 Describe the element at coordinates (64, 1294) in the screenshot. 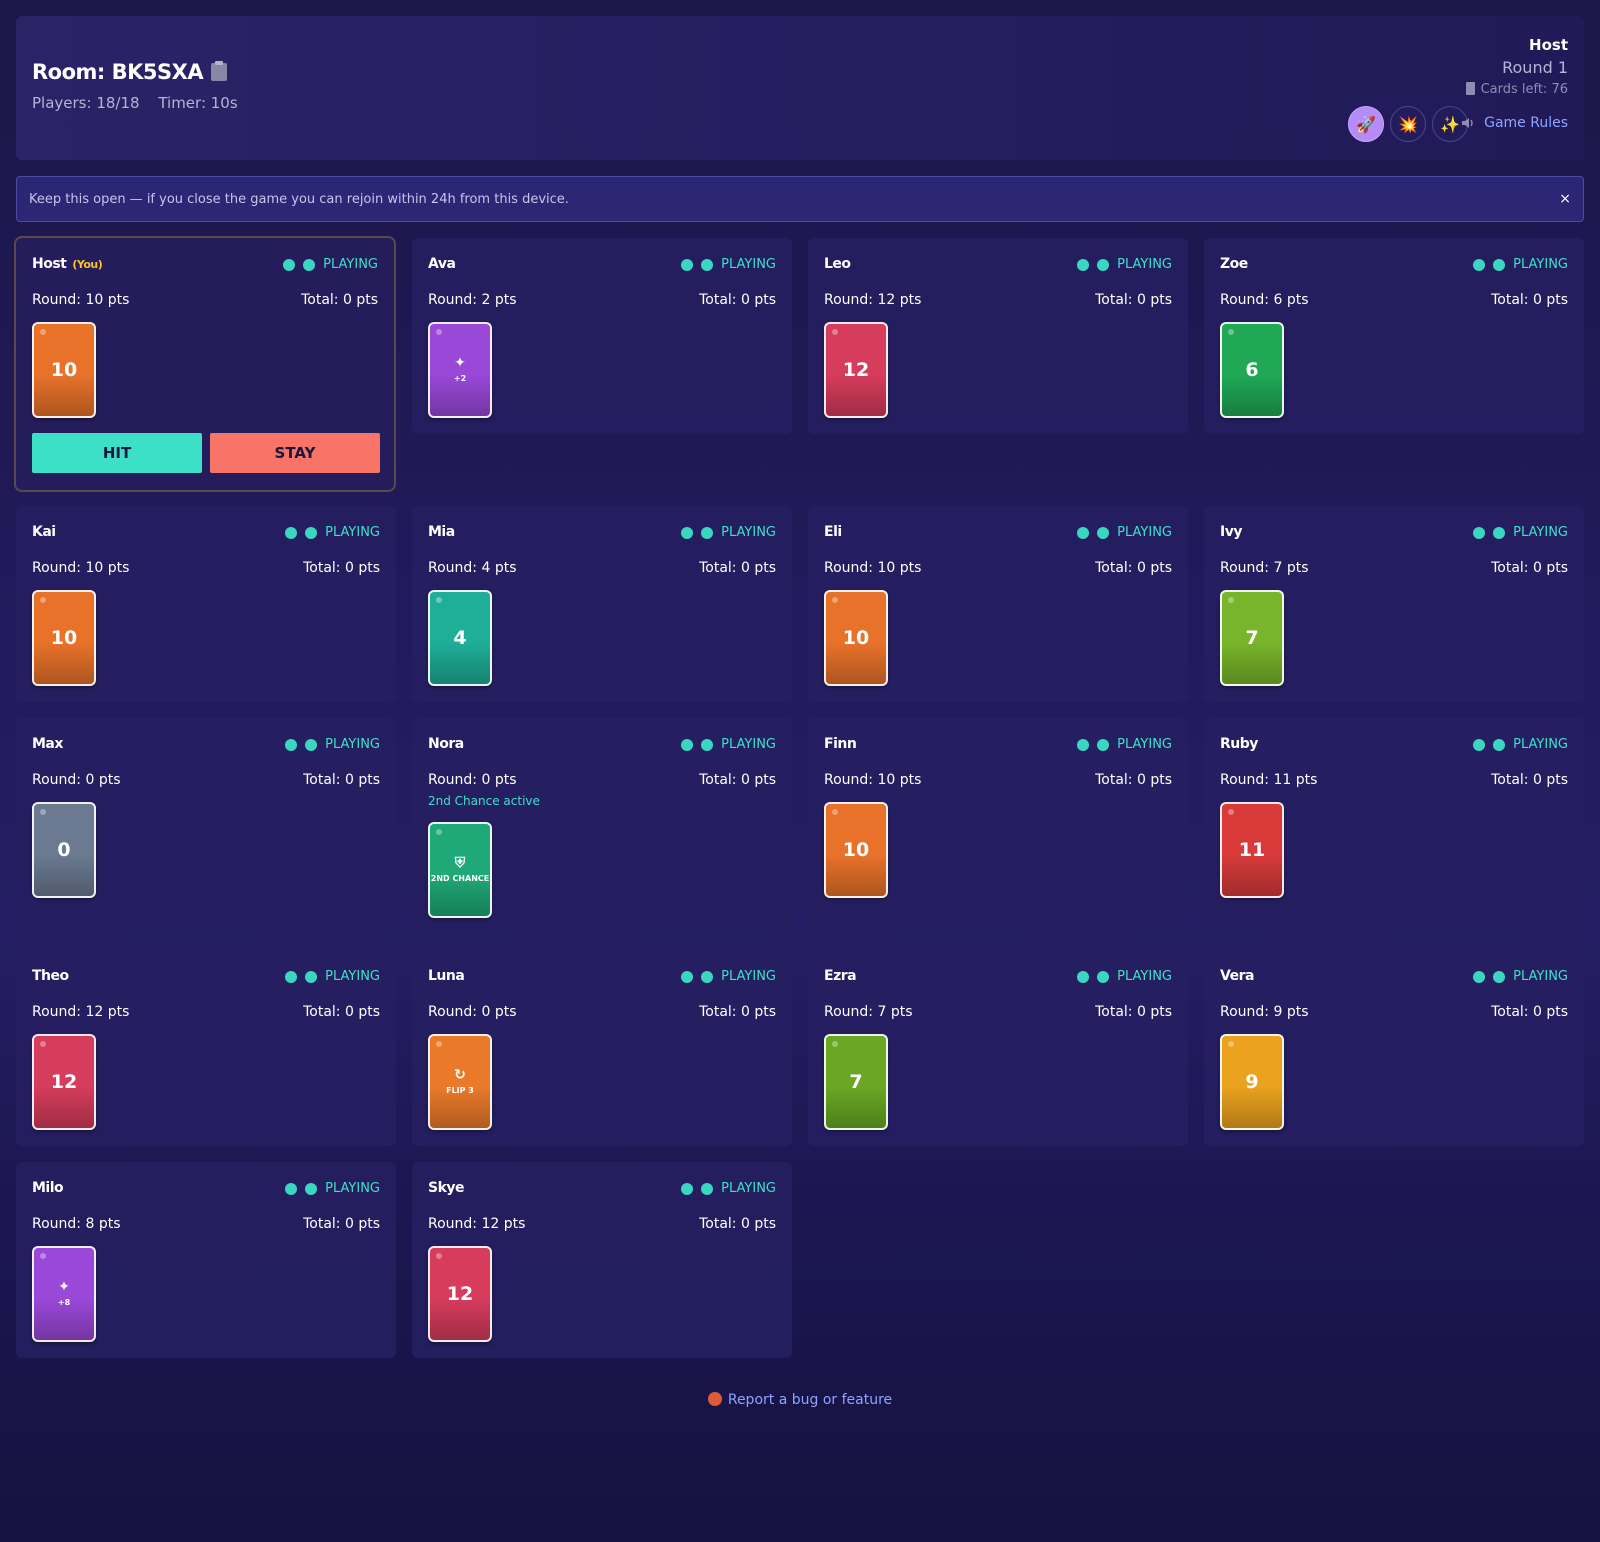

I see `game-card: ✦ +8` at that location.